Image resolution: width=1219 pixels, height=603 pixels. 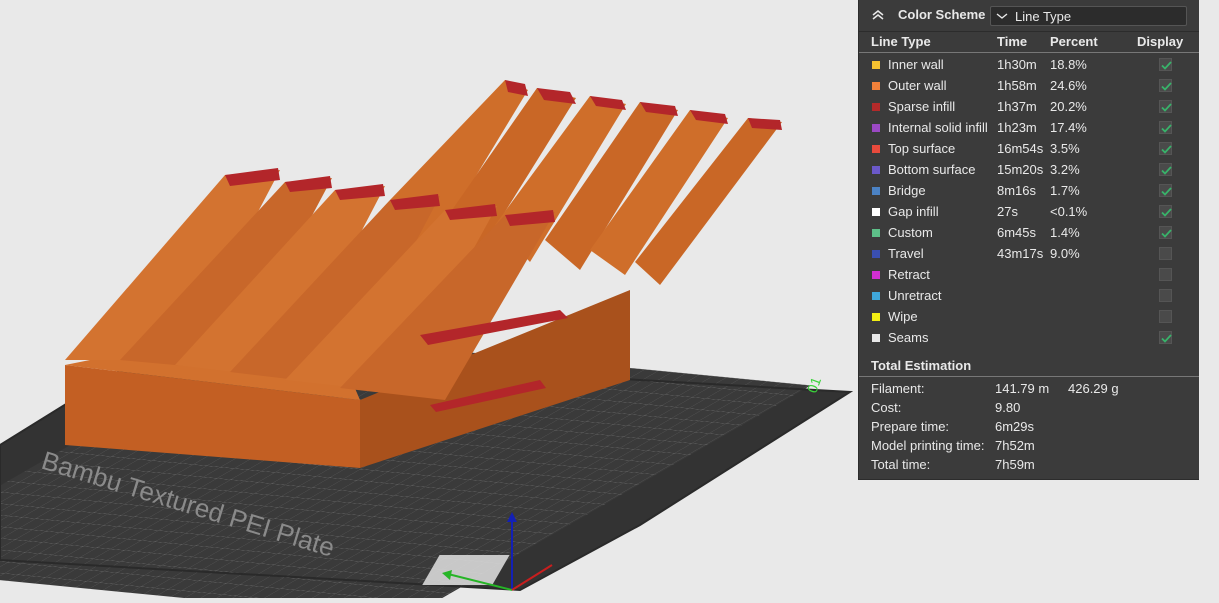 I want to click on line-type-percent: 20.2%, so click(x=1068, y=106).